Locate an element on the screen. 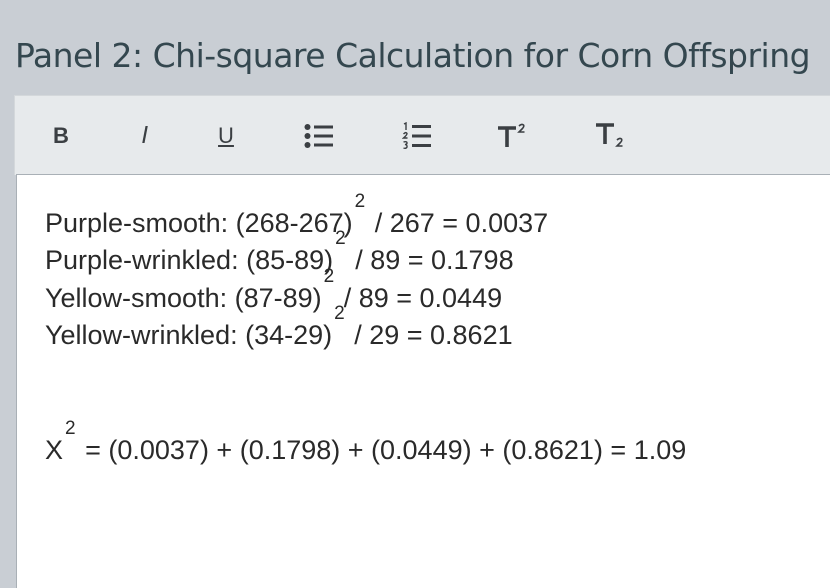 The height and width of the screenshot is (588, 830). calc-line-yellow-wrinkled: Yellow-wrinkled: (34-29)2 / 29 = 0.8621 is located at coordinates (279, 327).